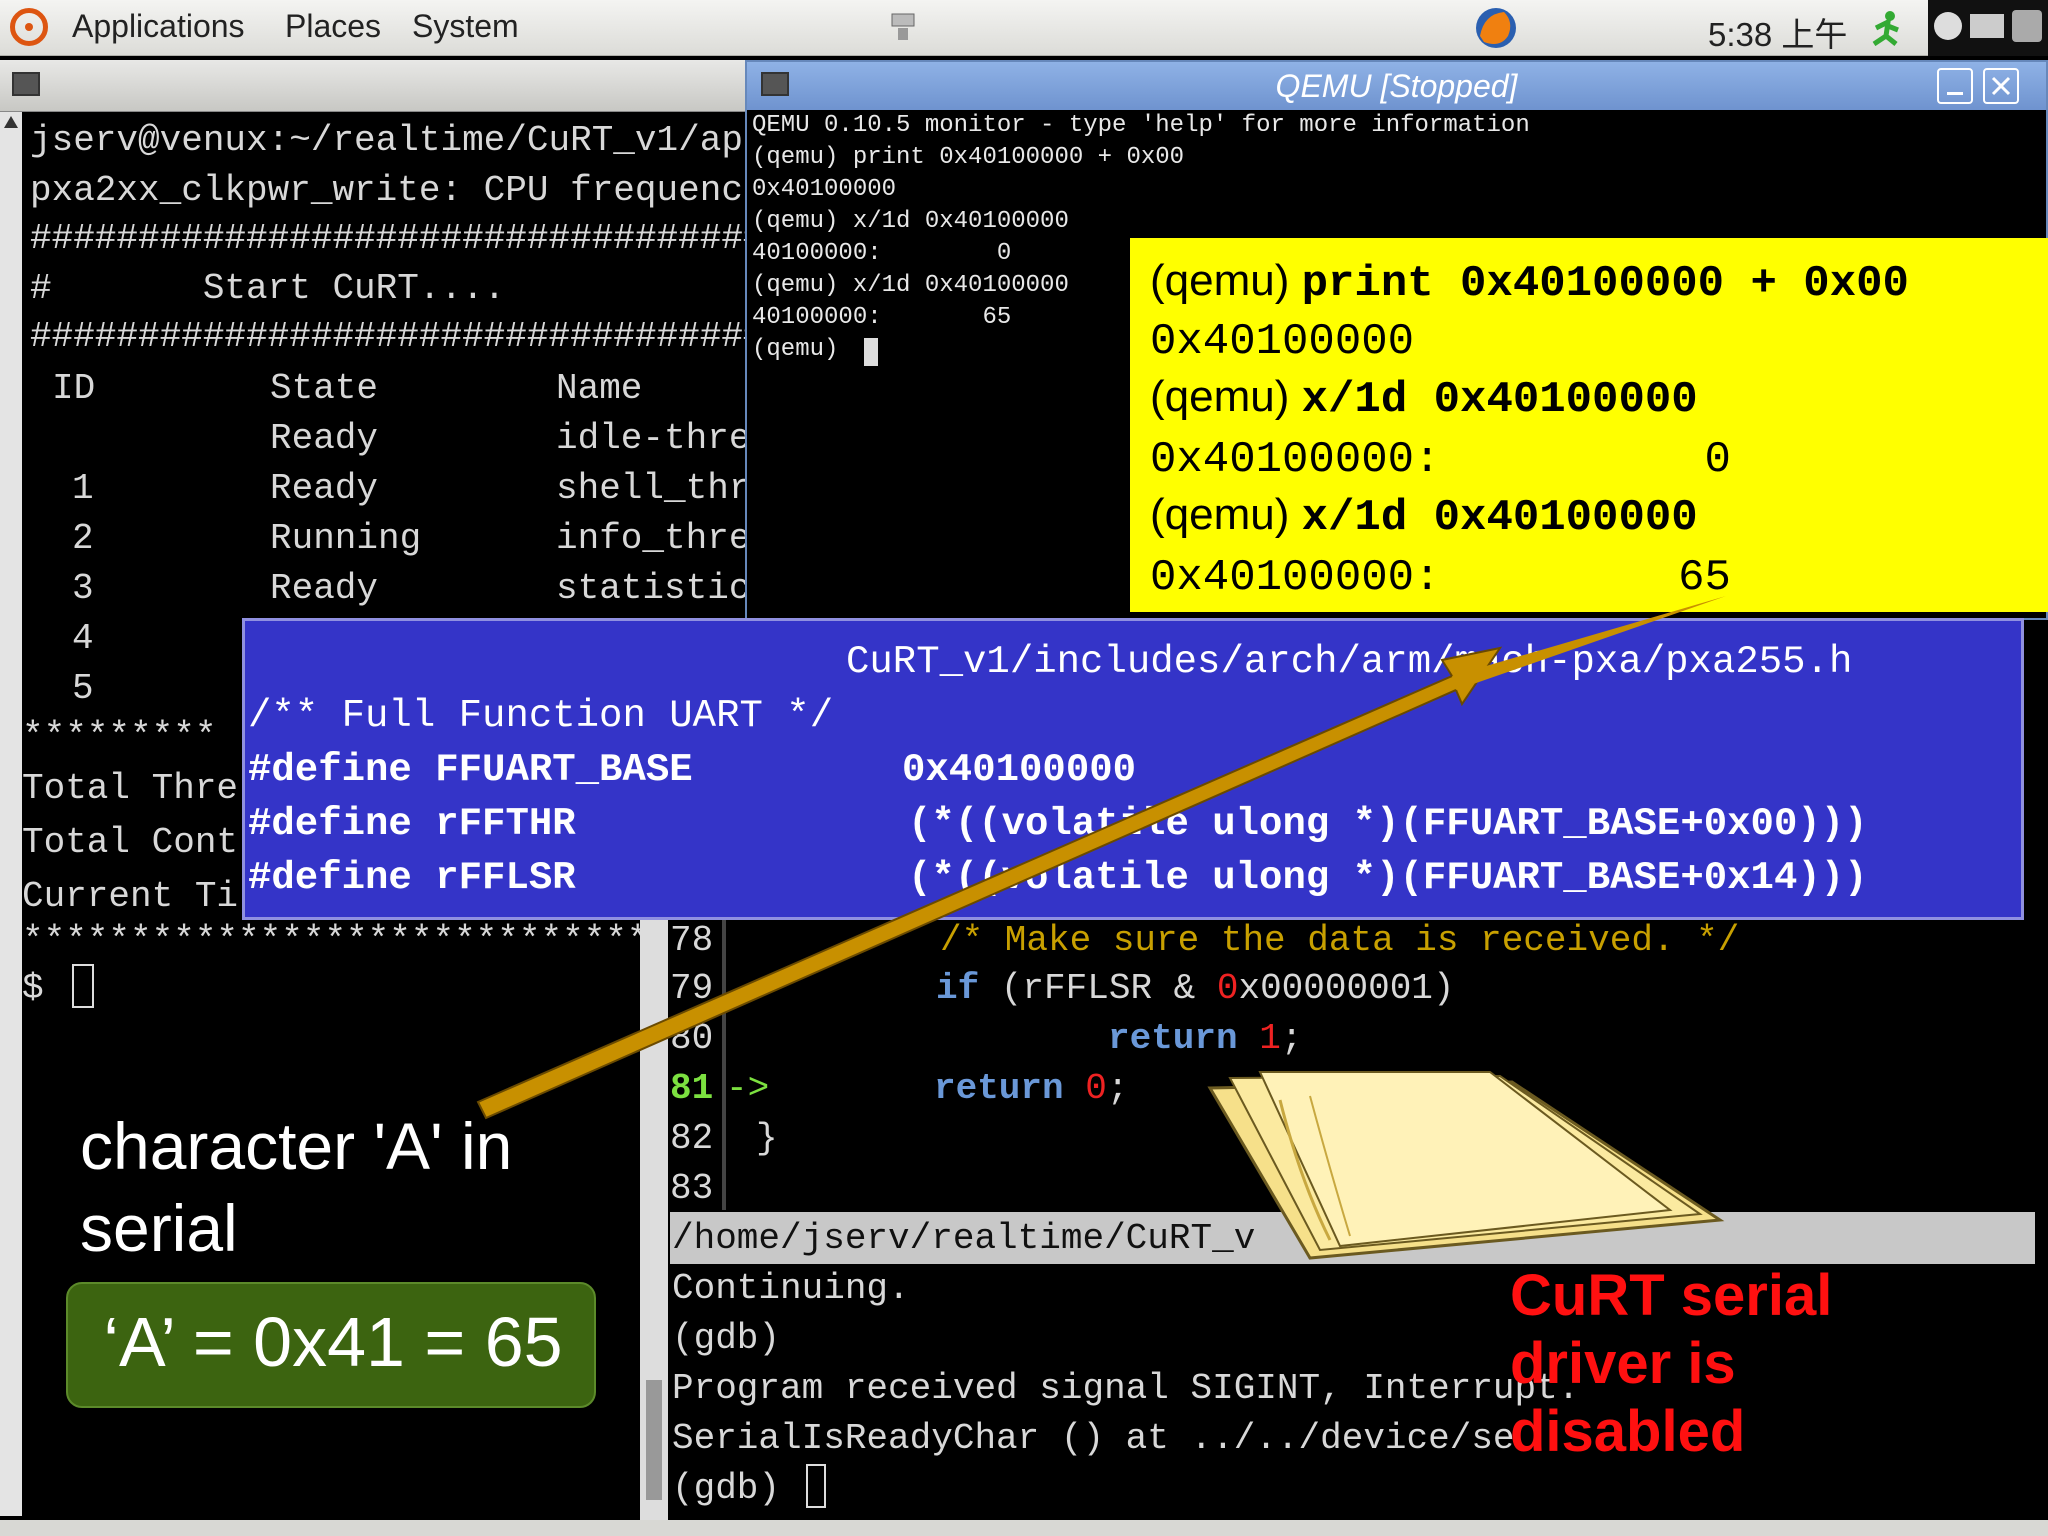 The image size is (2048, 1536). What do you see at coordinates (159, 1228) in the screenshot?
I see `character-label-line2: serial` at bounding box center [159, 1228].